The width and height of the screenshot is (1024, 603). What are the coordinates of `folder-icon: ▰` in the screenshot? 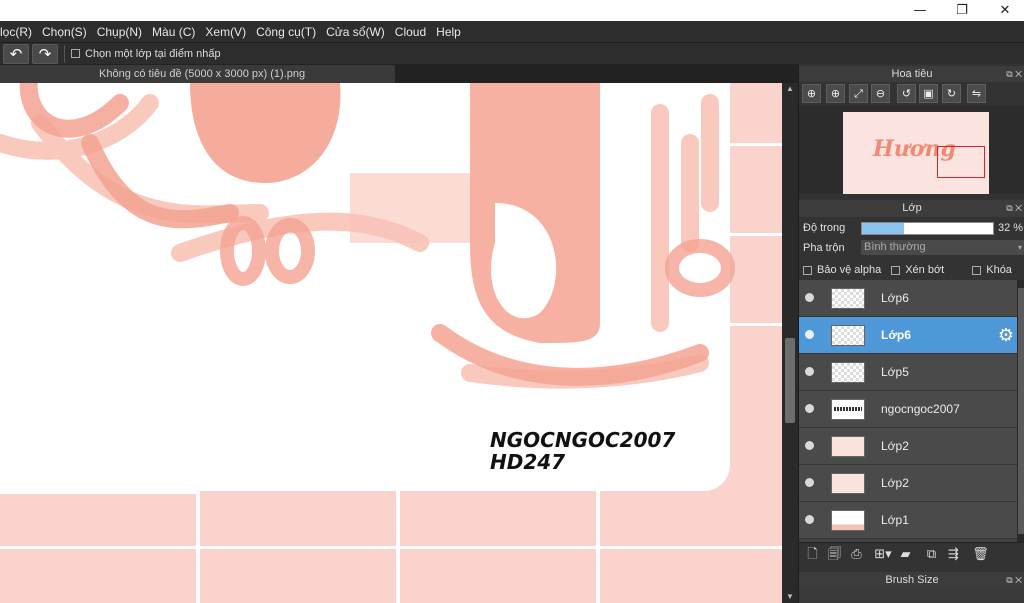 It's located at (905, 554).